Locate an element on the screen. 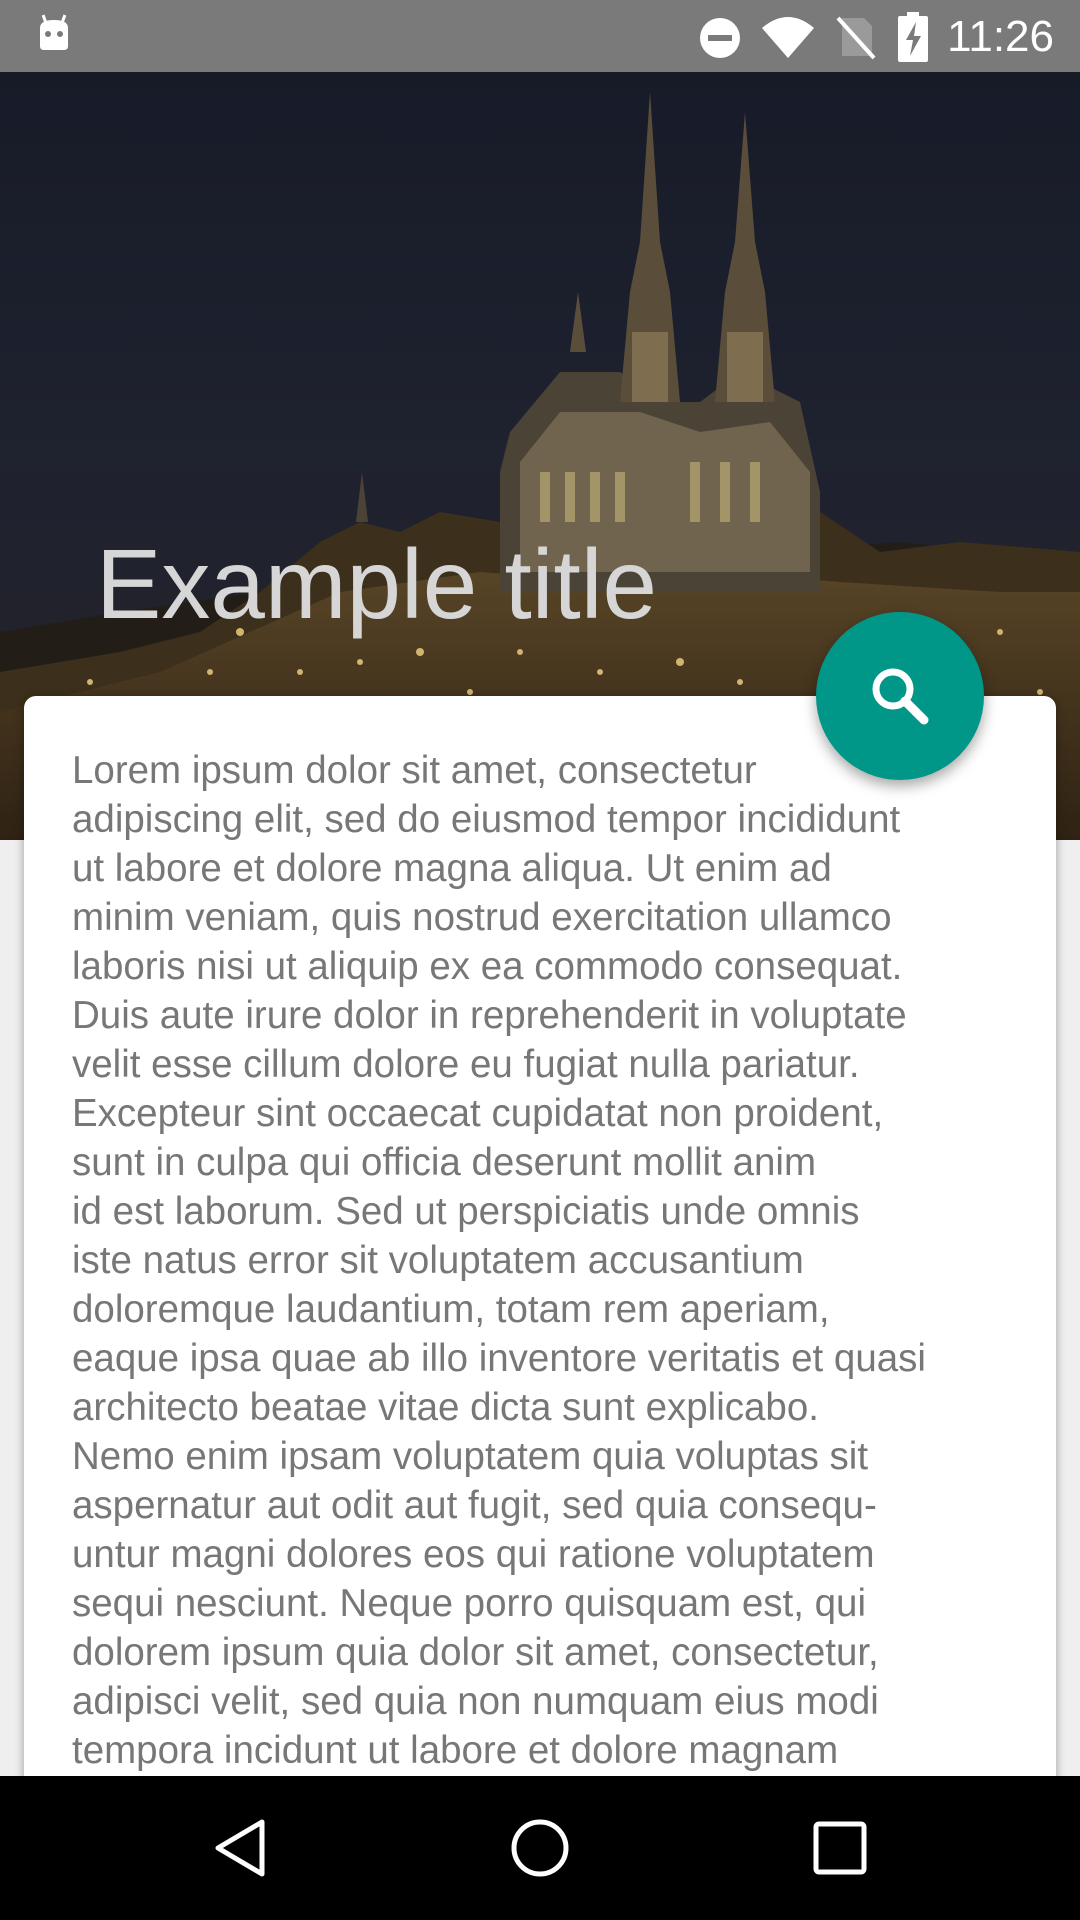  status-bar: 11:26 is located at coordinates (540, 36).